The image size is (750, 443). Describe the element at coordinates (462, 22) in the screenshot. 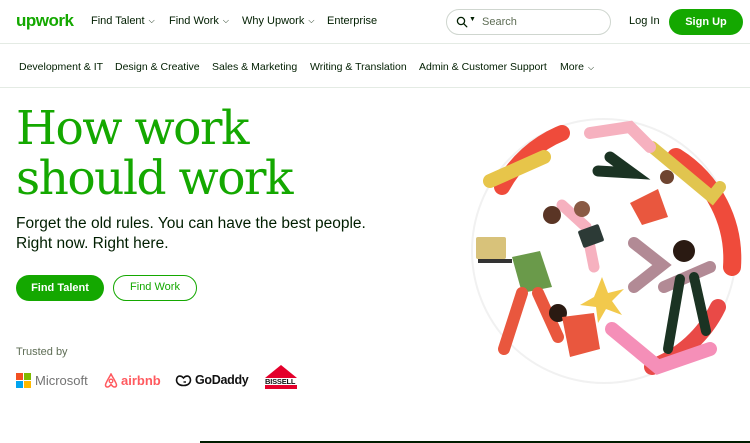

I see `search-icon` at that location.